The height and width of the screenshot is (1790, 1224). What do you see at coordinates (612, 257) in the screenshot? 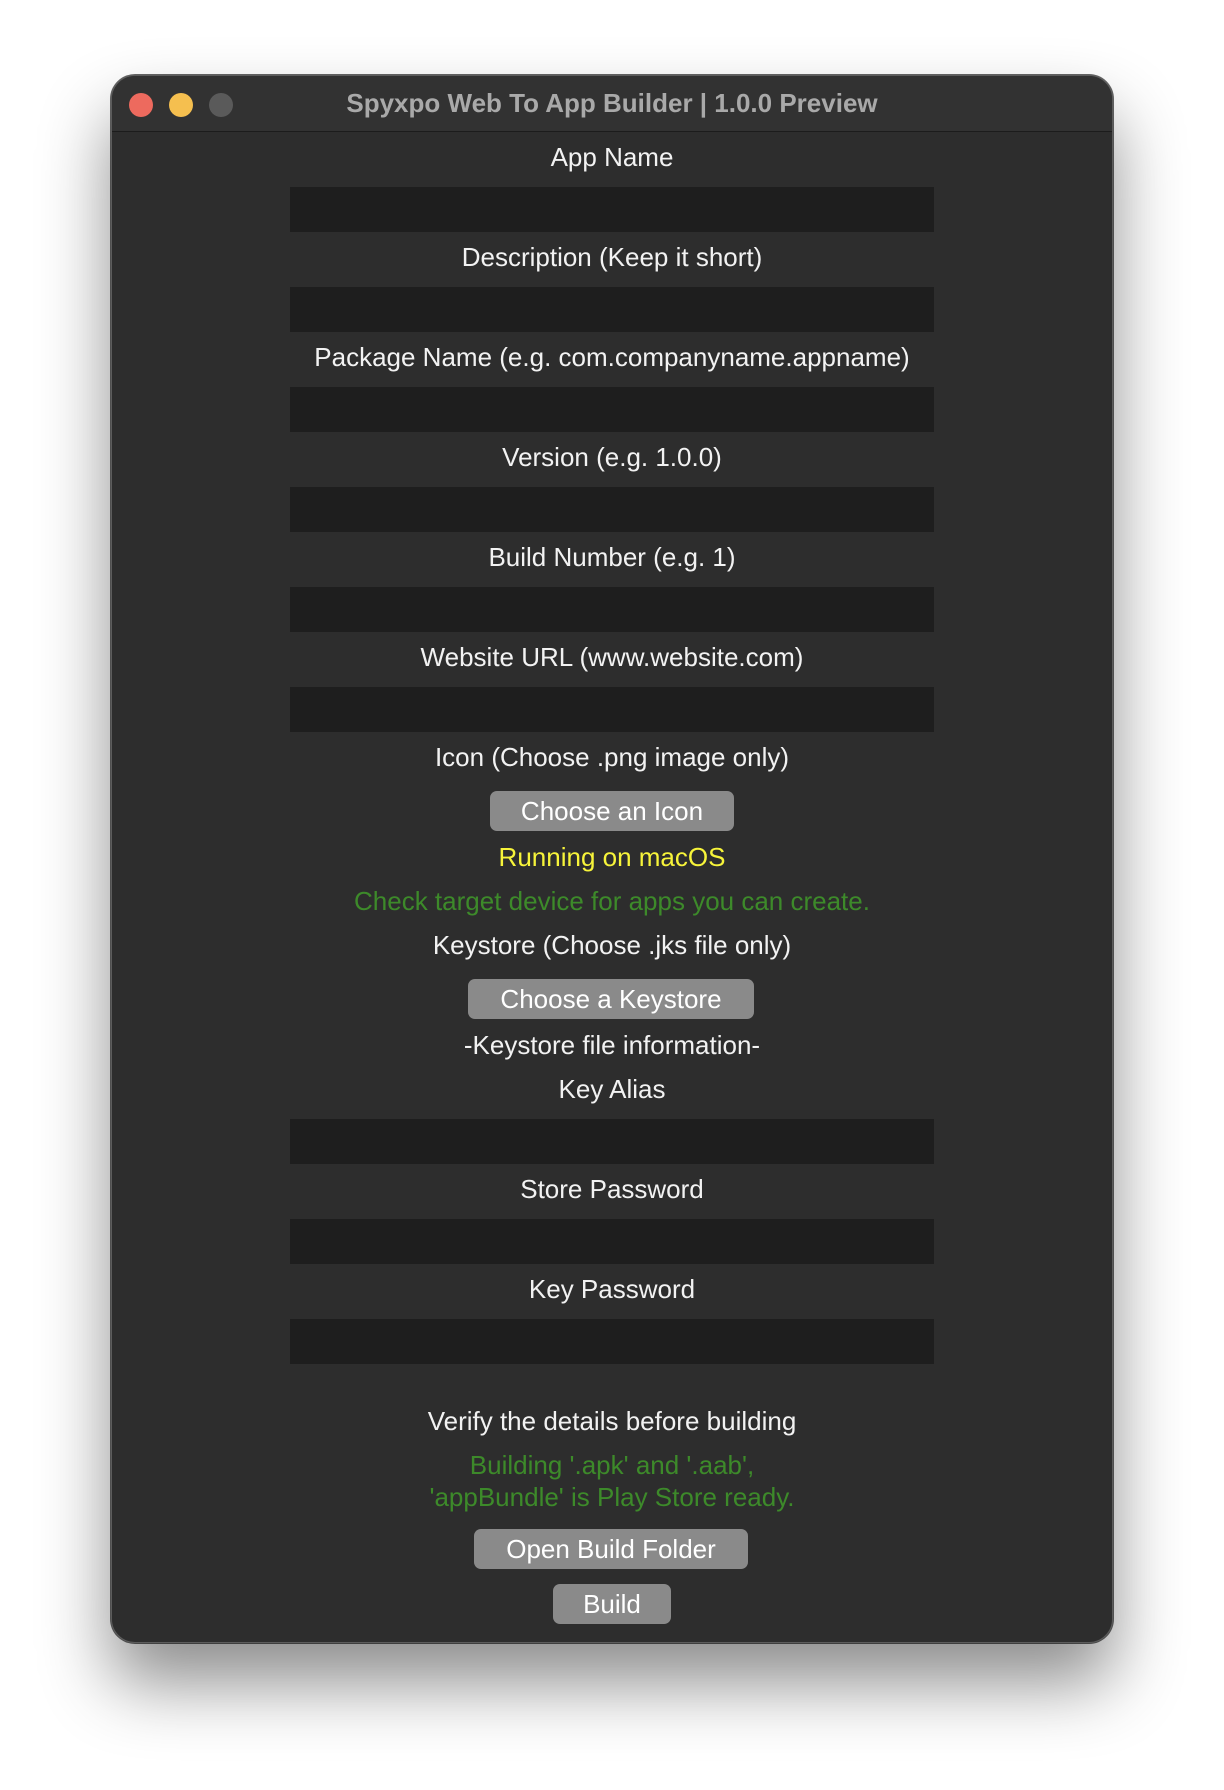
I see `description-label: Description (Keep it short)` at bounding box center [612, 257].